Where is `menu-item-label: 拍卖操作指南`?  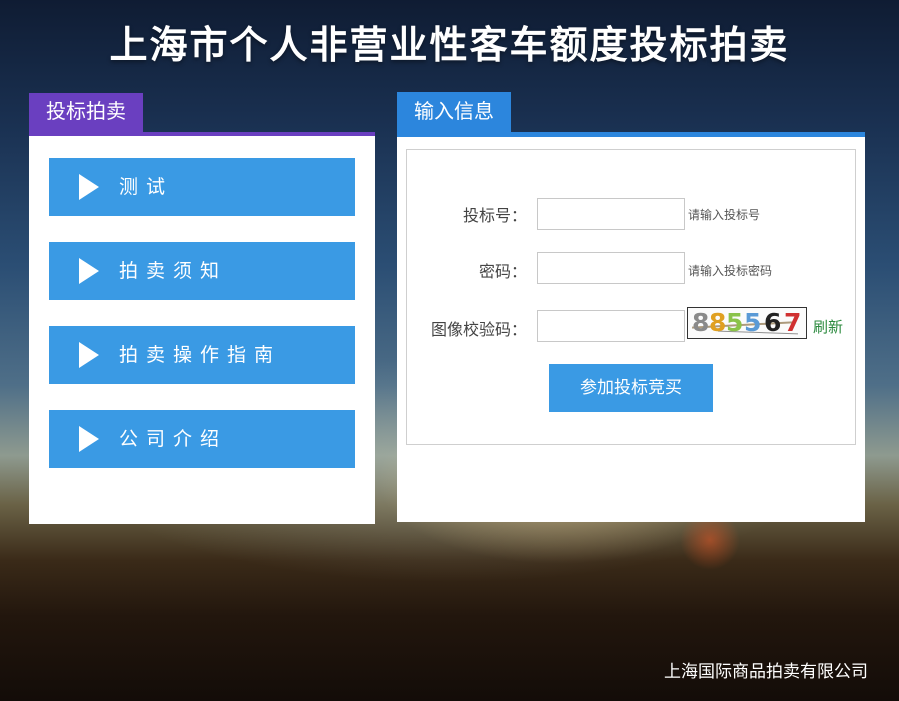
menu-item-label: 拍卖操作指南 is located at coordinates (200, 355).